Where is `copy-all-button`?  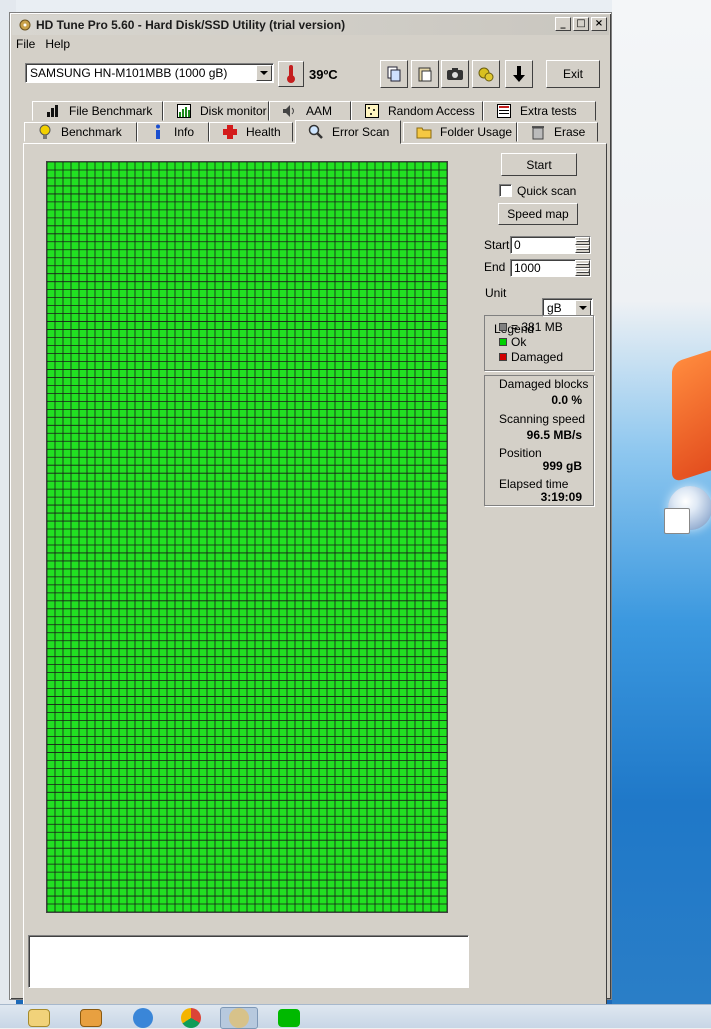 copy-all-button is located at coordinates (425, 74).